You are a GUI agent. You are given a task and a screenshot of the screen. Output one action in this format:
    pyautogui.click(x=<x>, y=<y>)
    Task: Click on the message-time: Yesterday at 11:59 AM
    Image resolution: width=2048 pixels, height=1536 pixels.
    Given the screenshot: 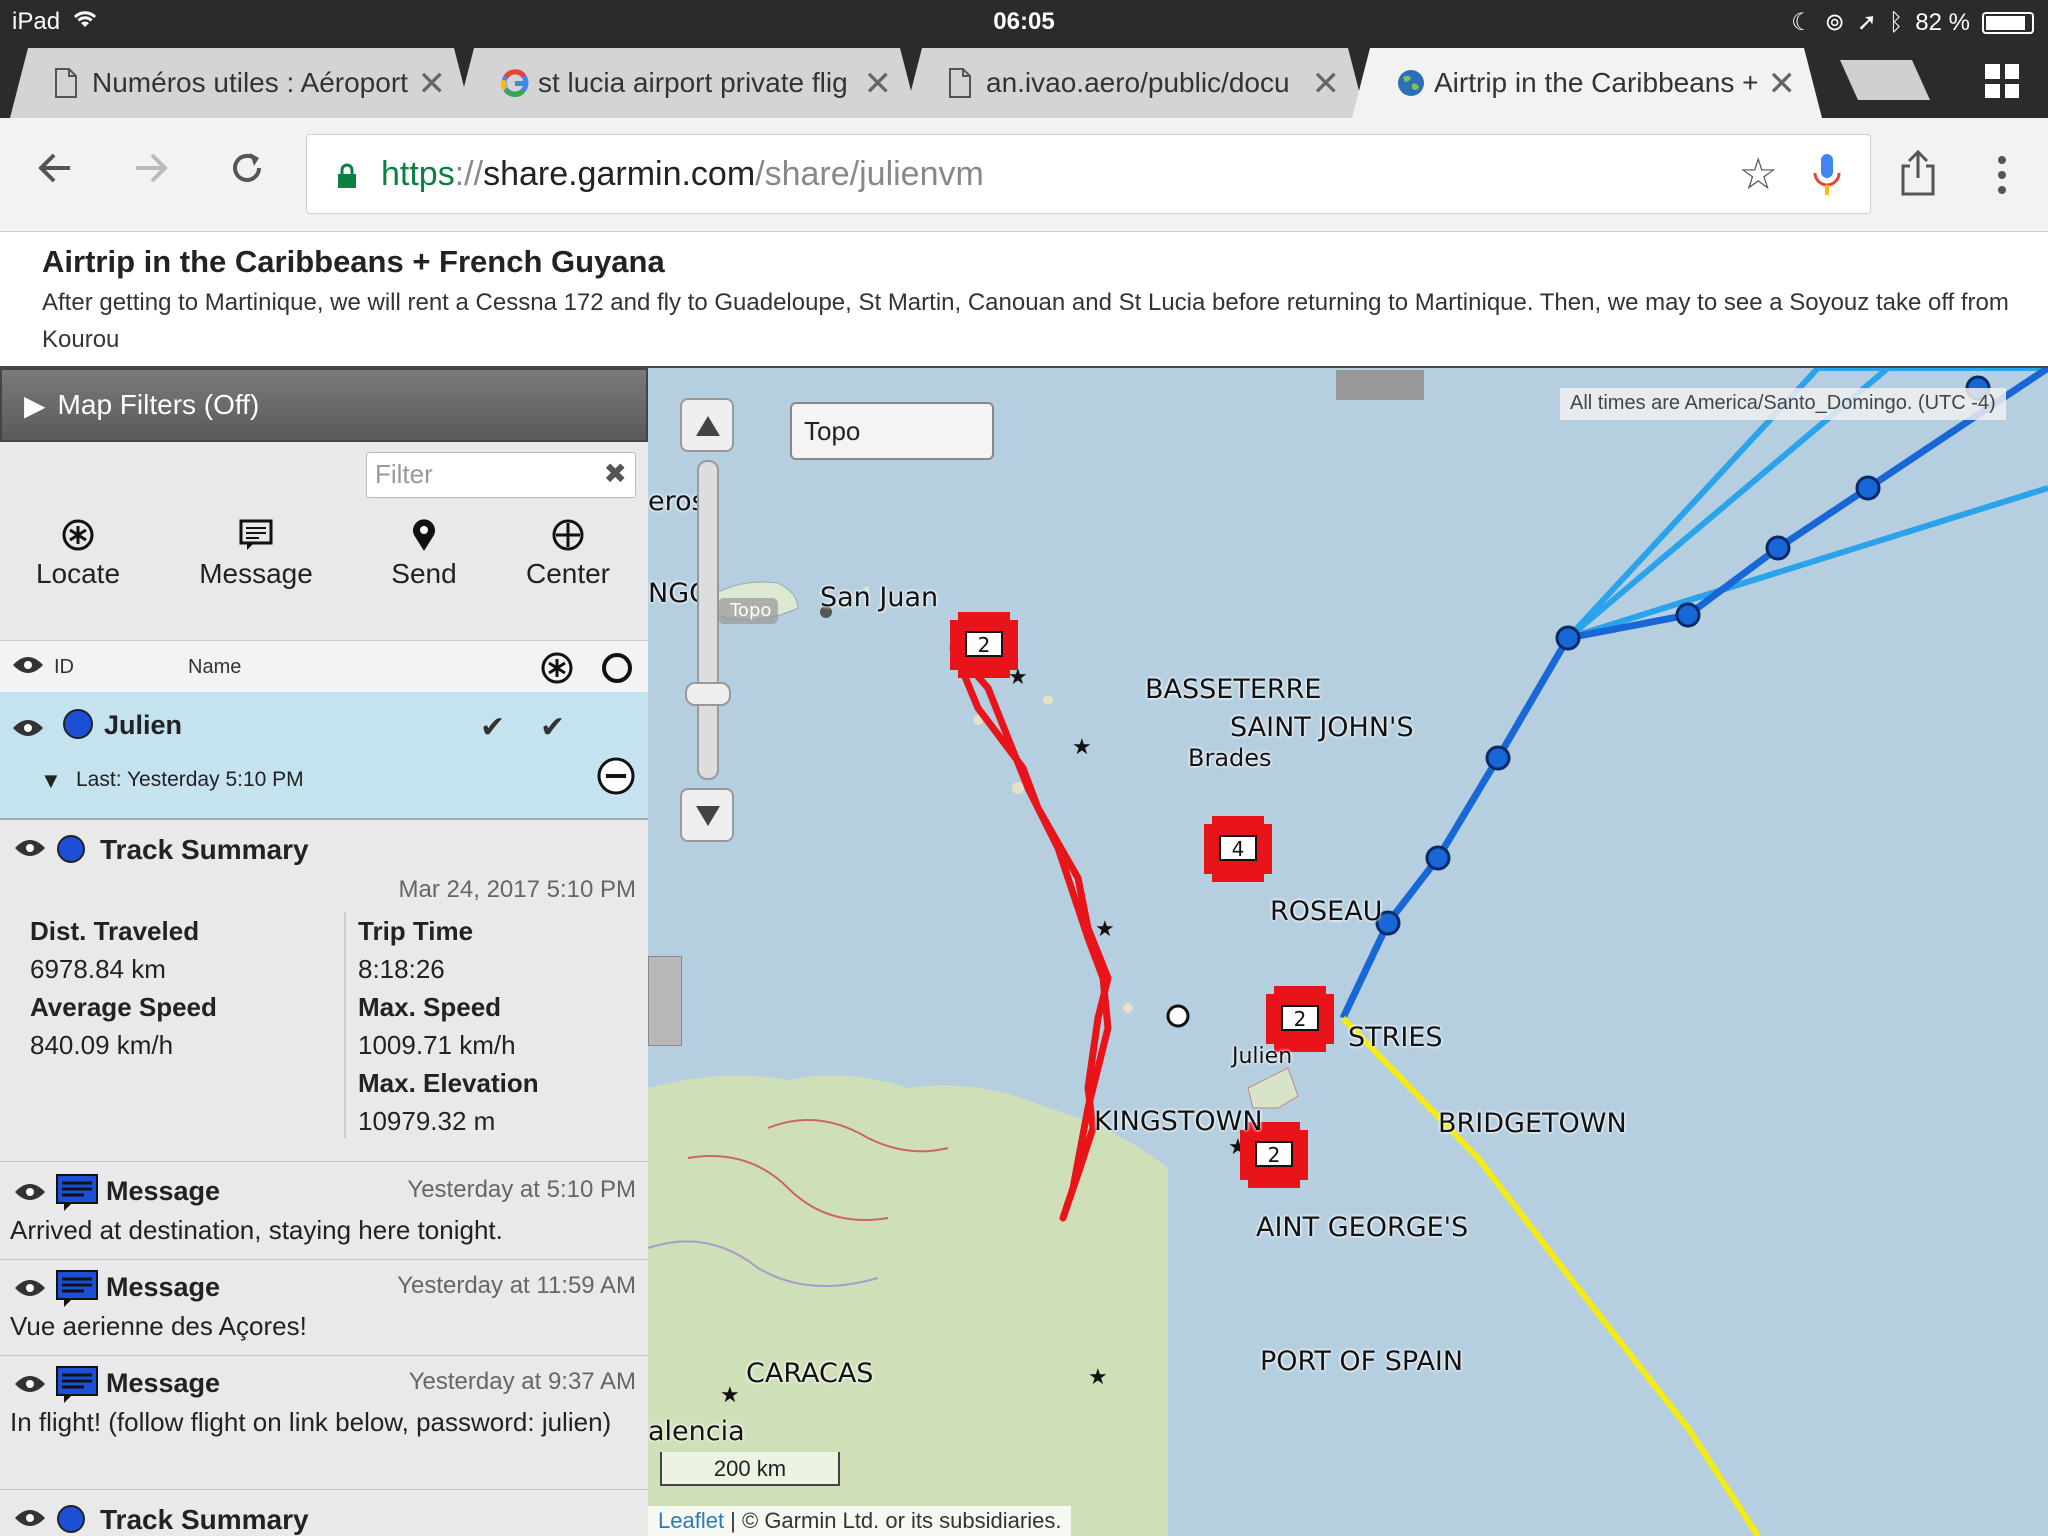 What is the action you would take?
    pyautogui.click(x=516, y=1285)
    